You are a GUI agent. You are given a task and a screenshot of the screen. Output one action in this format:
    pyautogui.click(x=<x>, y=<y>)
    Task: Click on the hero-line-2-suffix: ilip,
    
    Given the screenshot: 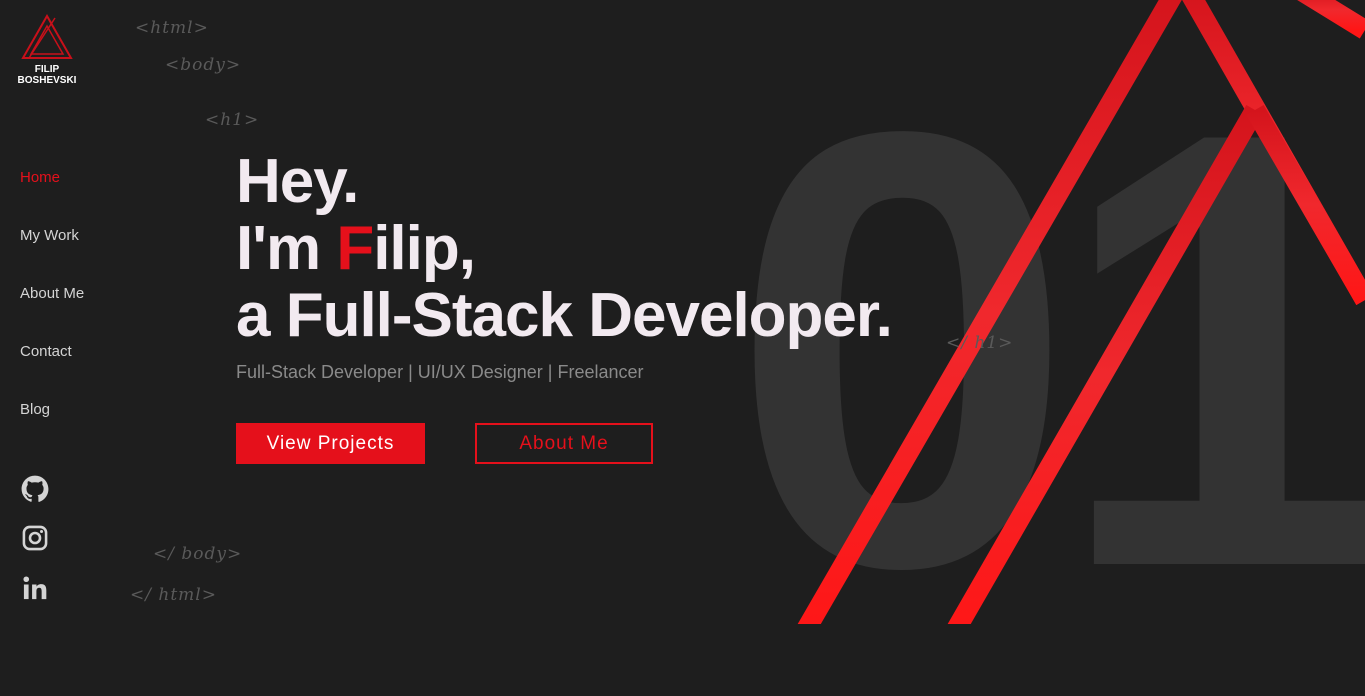 What is the action you would take?
    pyautogui.click(x=424, y=248)
    